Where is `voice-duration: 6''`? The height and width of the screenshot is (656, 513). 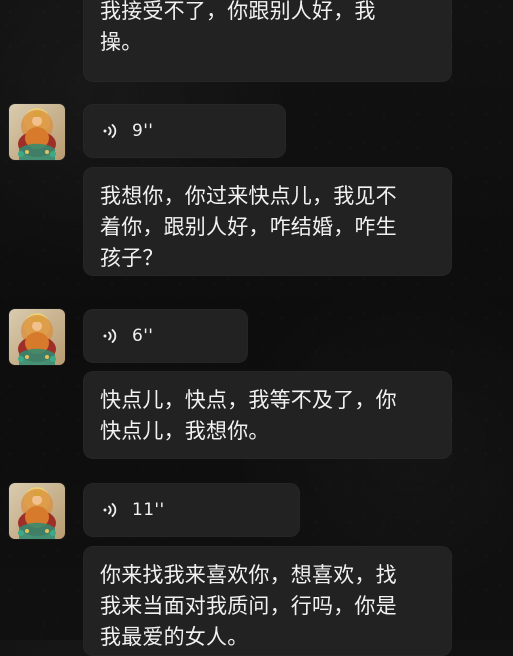
voice-duration: 6'' is located at coordinates (143, 336).